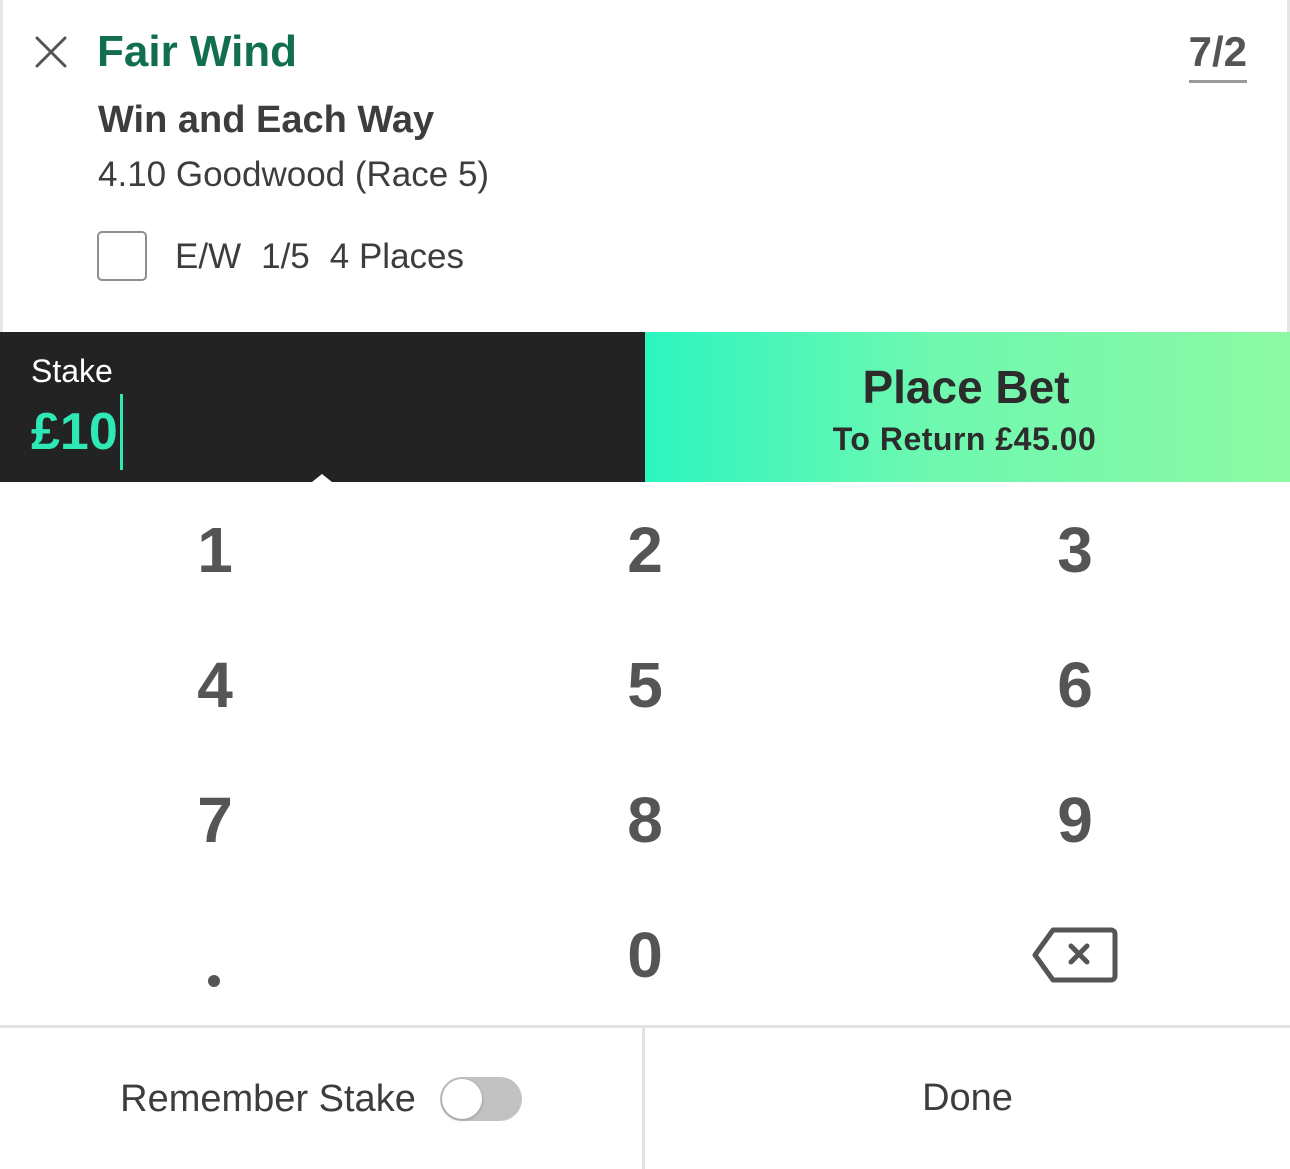 This screenshot has width=1290, height=1169. What do you see at coordinates (268, 1098) in the screenshot?
I see `remember-stake-label: Remember Stake` at bounding box center [268, 1098].